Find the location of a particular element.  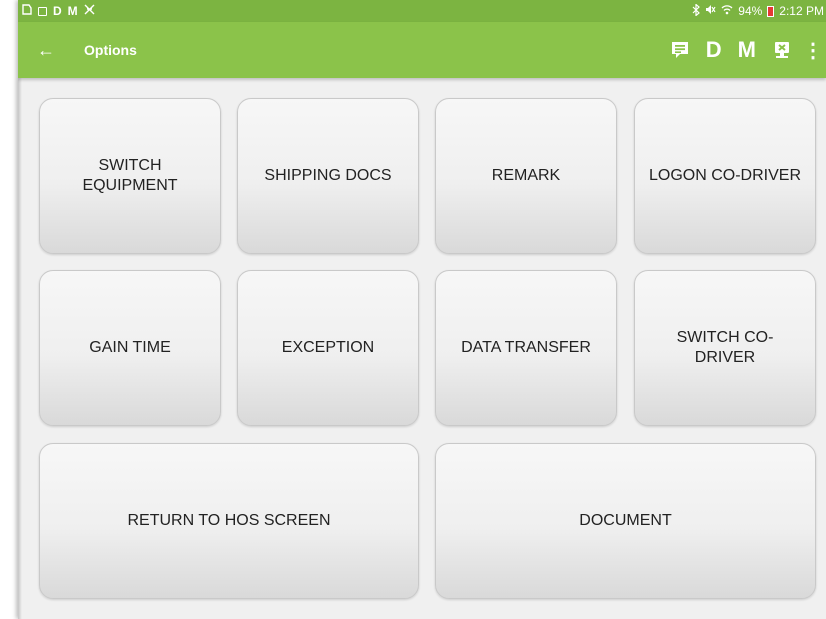

status-right: 94% 2:12 PM is located at coordinates (759, 10).